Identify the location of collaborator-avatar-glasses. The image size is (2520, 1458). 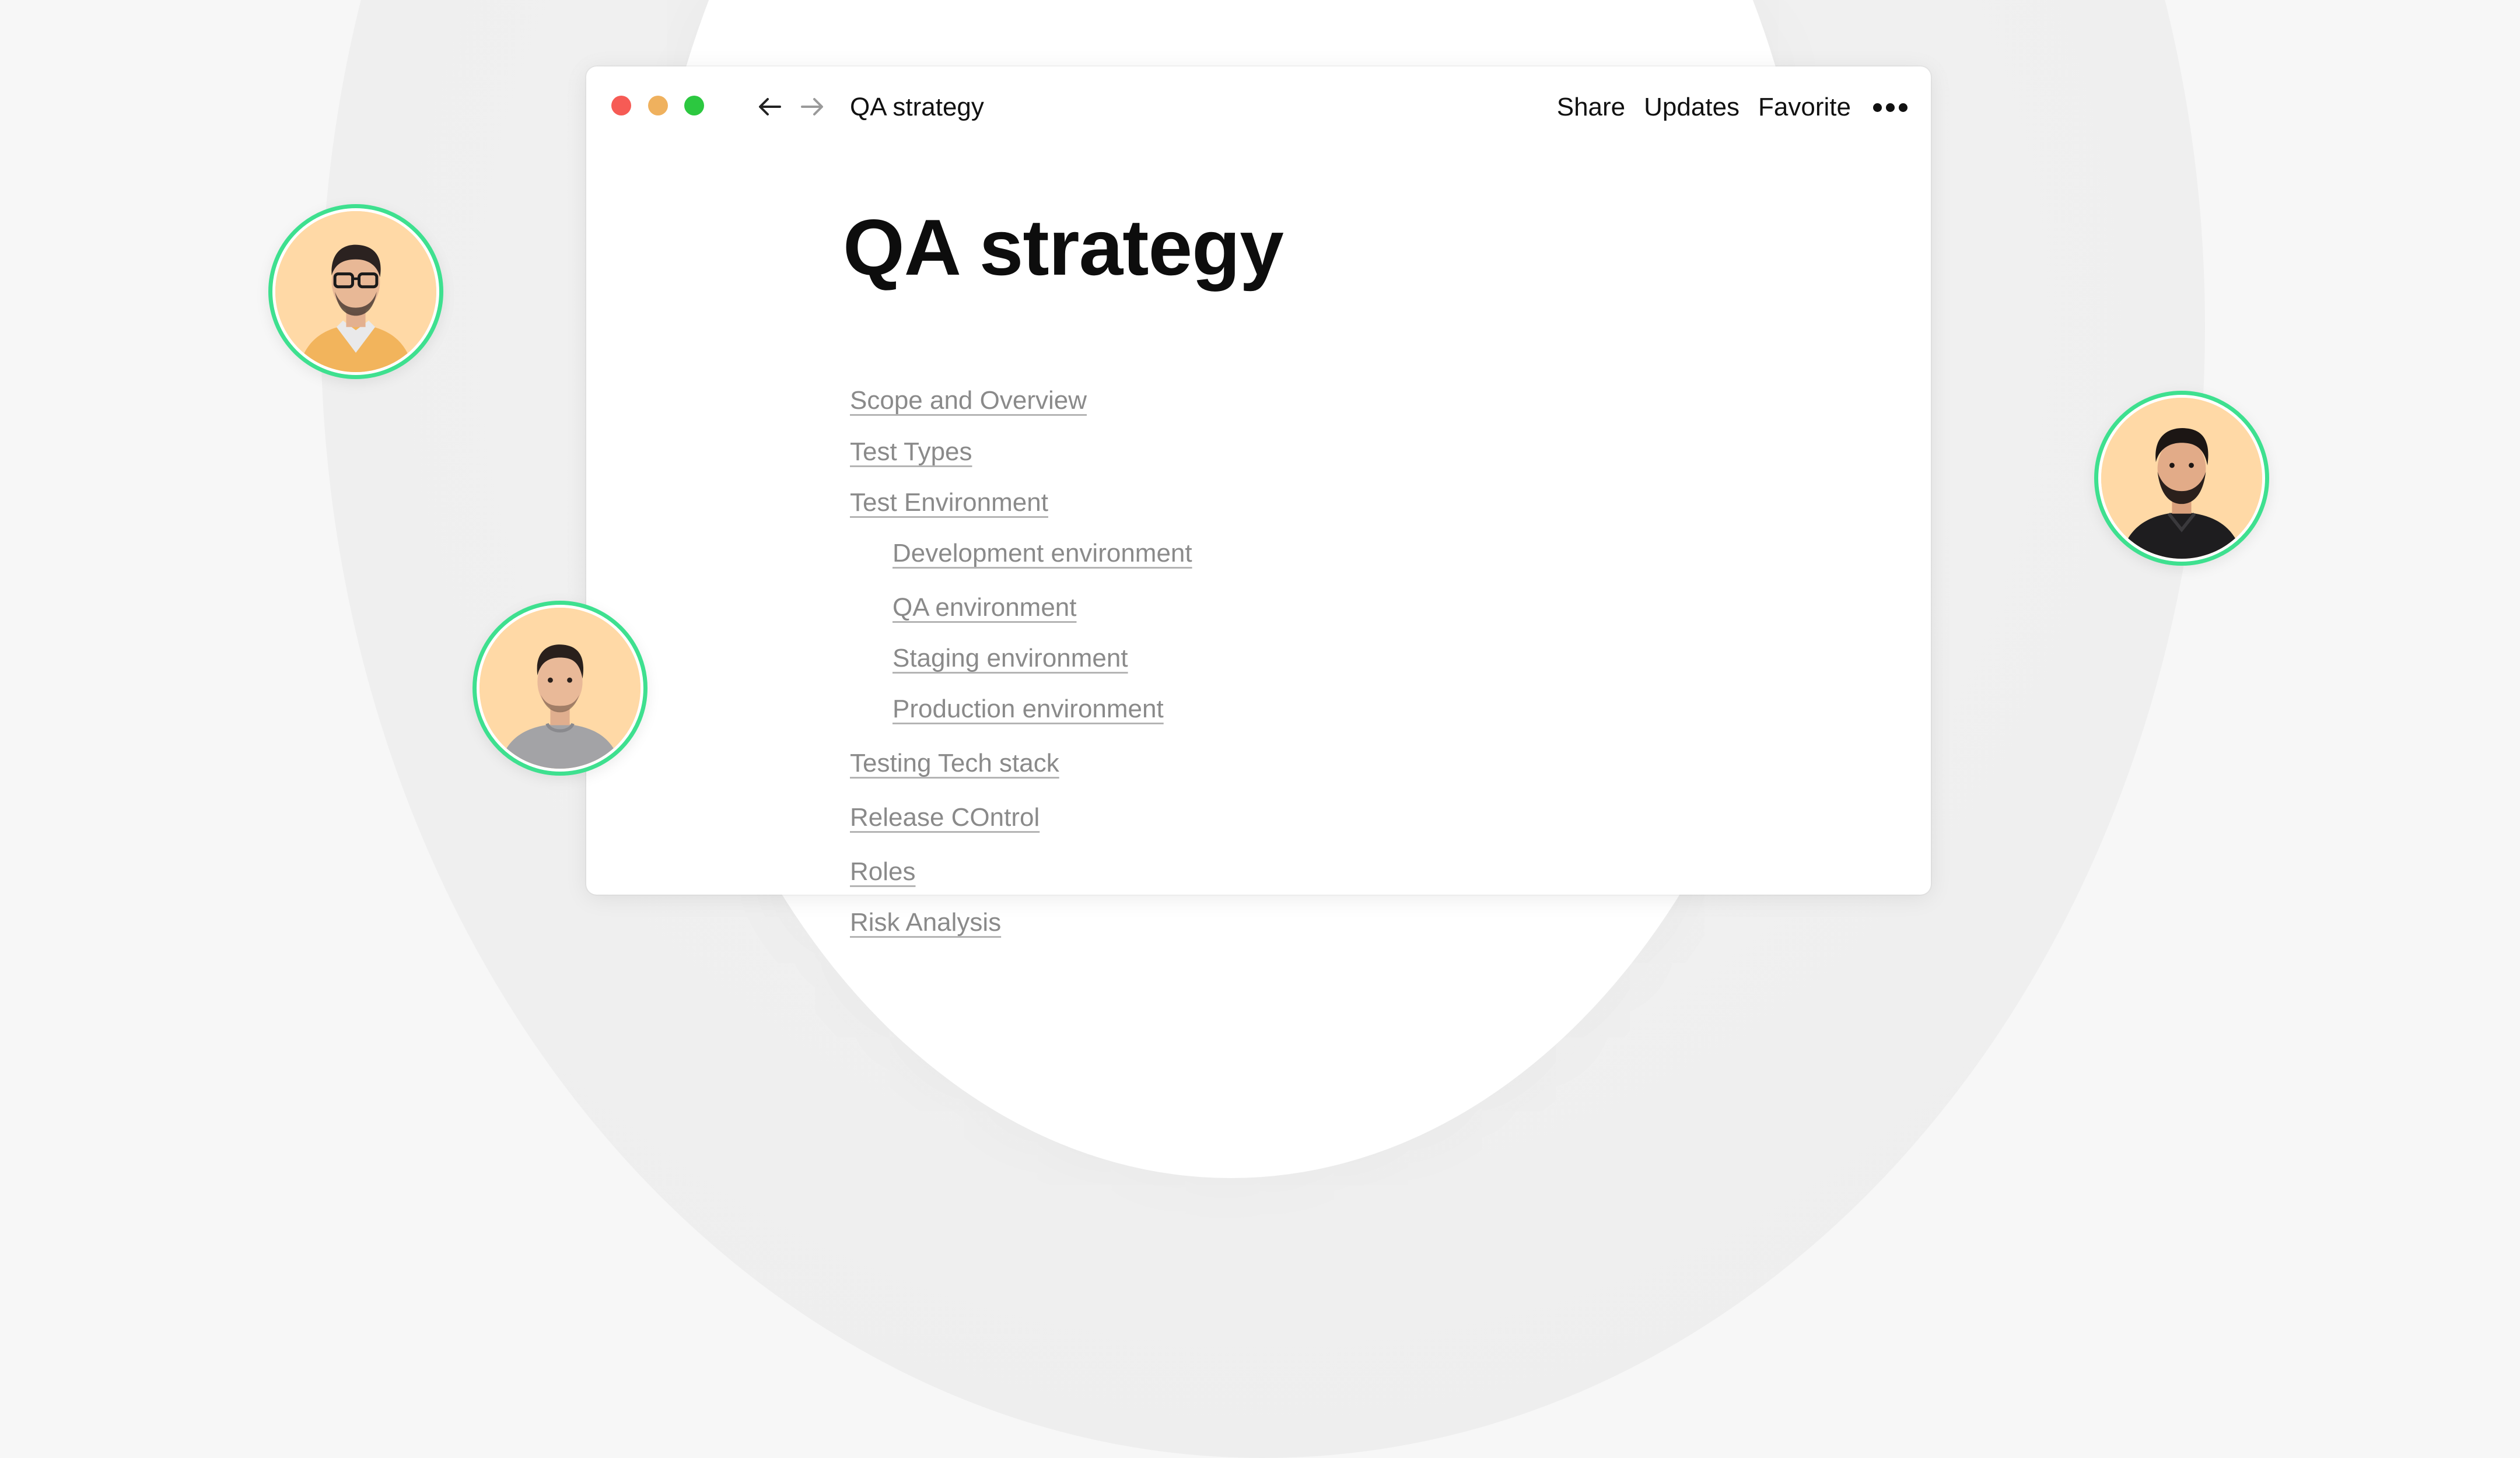
(356, 291).